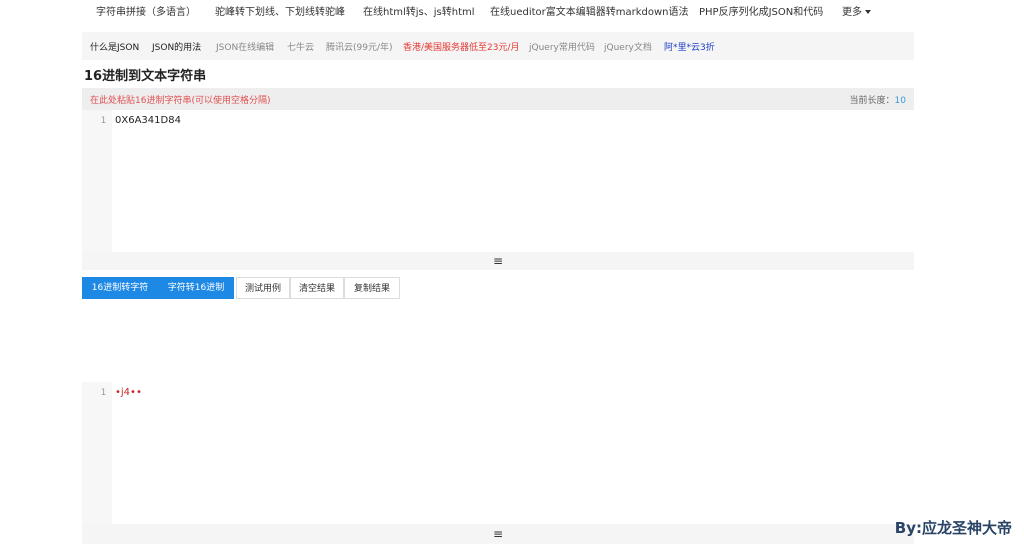 This screenshot has width=1024, height=549. I want to click on output-content: •j4••, so click(128, 392).